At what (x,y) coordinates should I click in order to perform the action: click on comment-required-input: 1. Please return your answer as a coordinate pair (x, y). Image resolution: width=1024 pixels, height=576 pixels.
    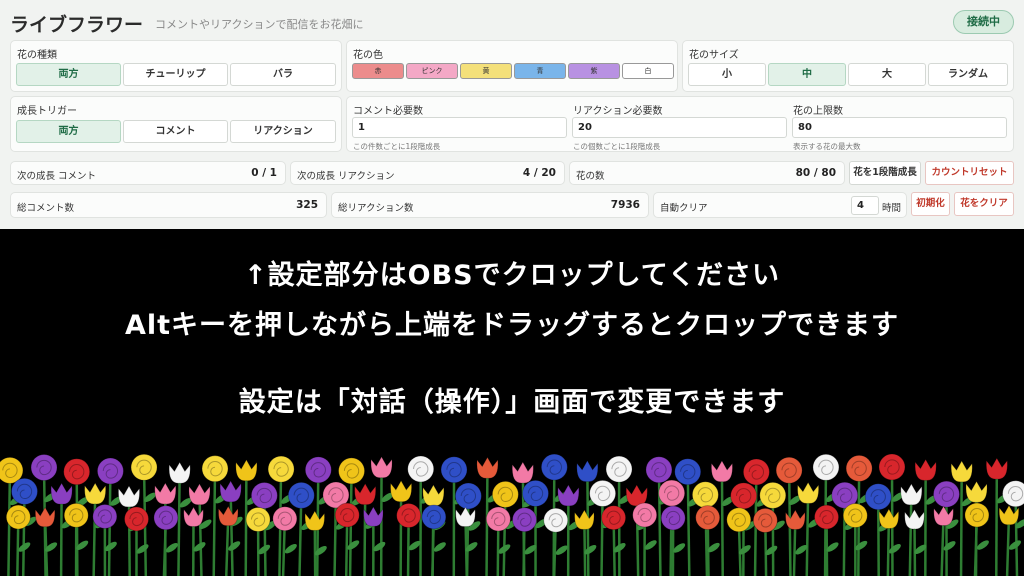
    Looking at the image, I should click on (459, 127).